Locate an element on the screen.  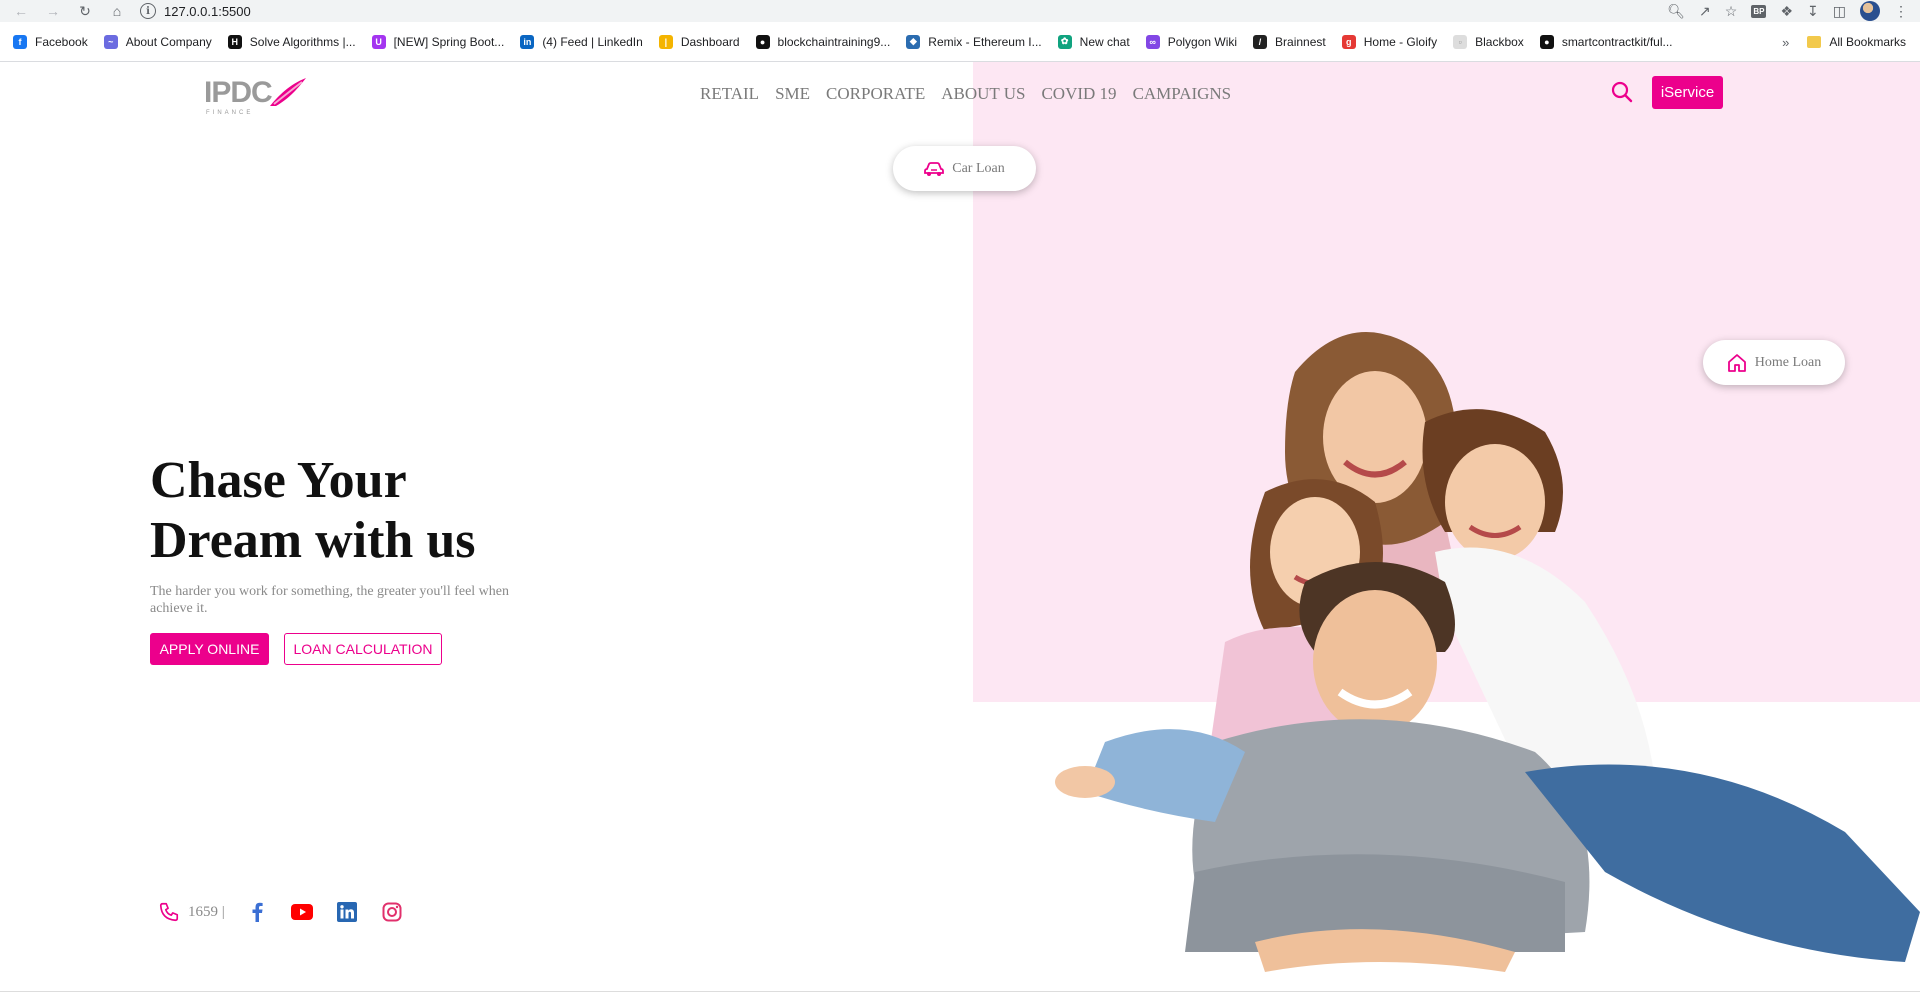
bookmarks-right: » All Bookmarks is located at coordinates (1844, 42).